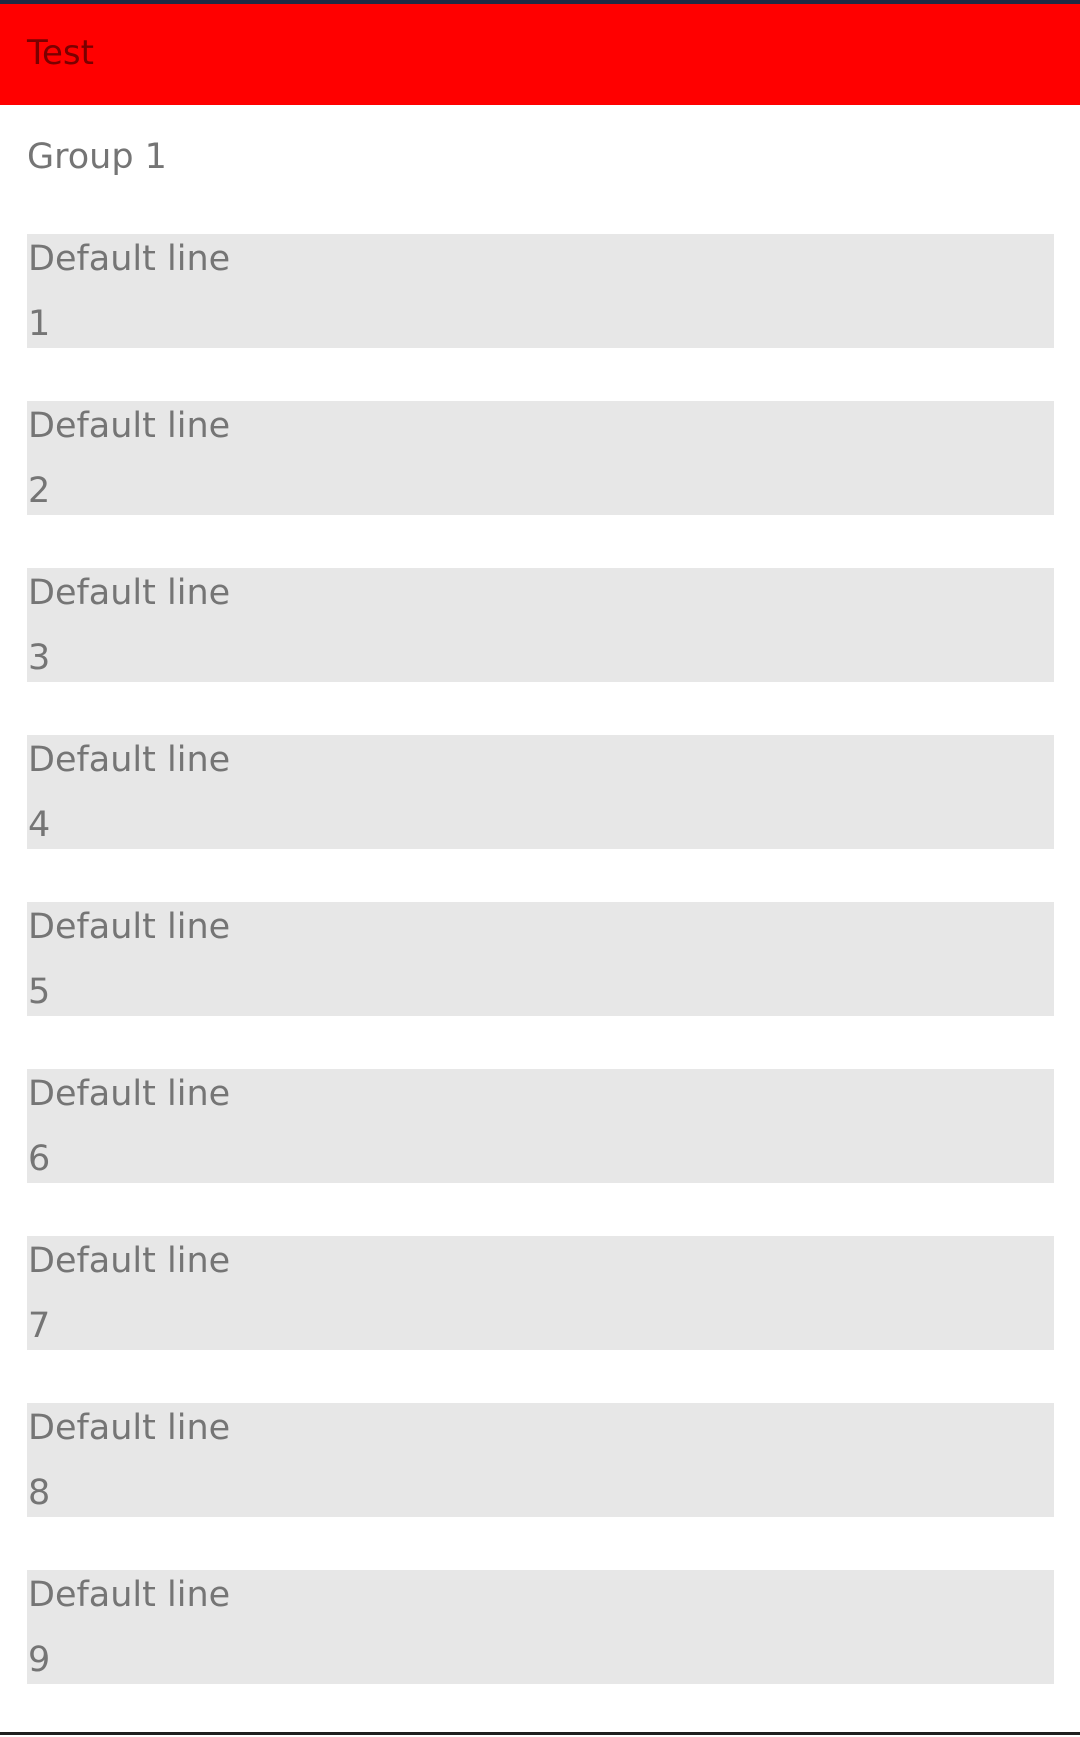  I want to click on list-item-number: 6, so click(39, 1159).